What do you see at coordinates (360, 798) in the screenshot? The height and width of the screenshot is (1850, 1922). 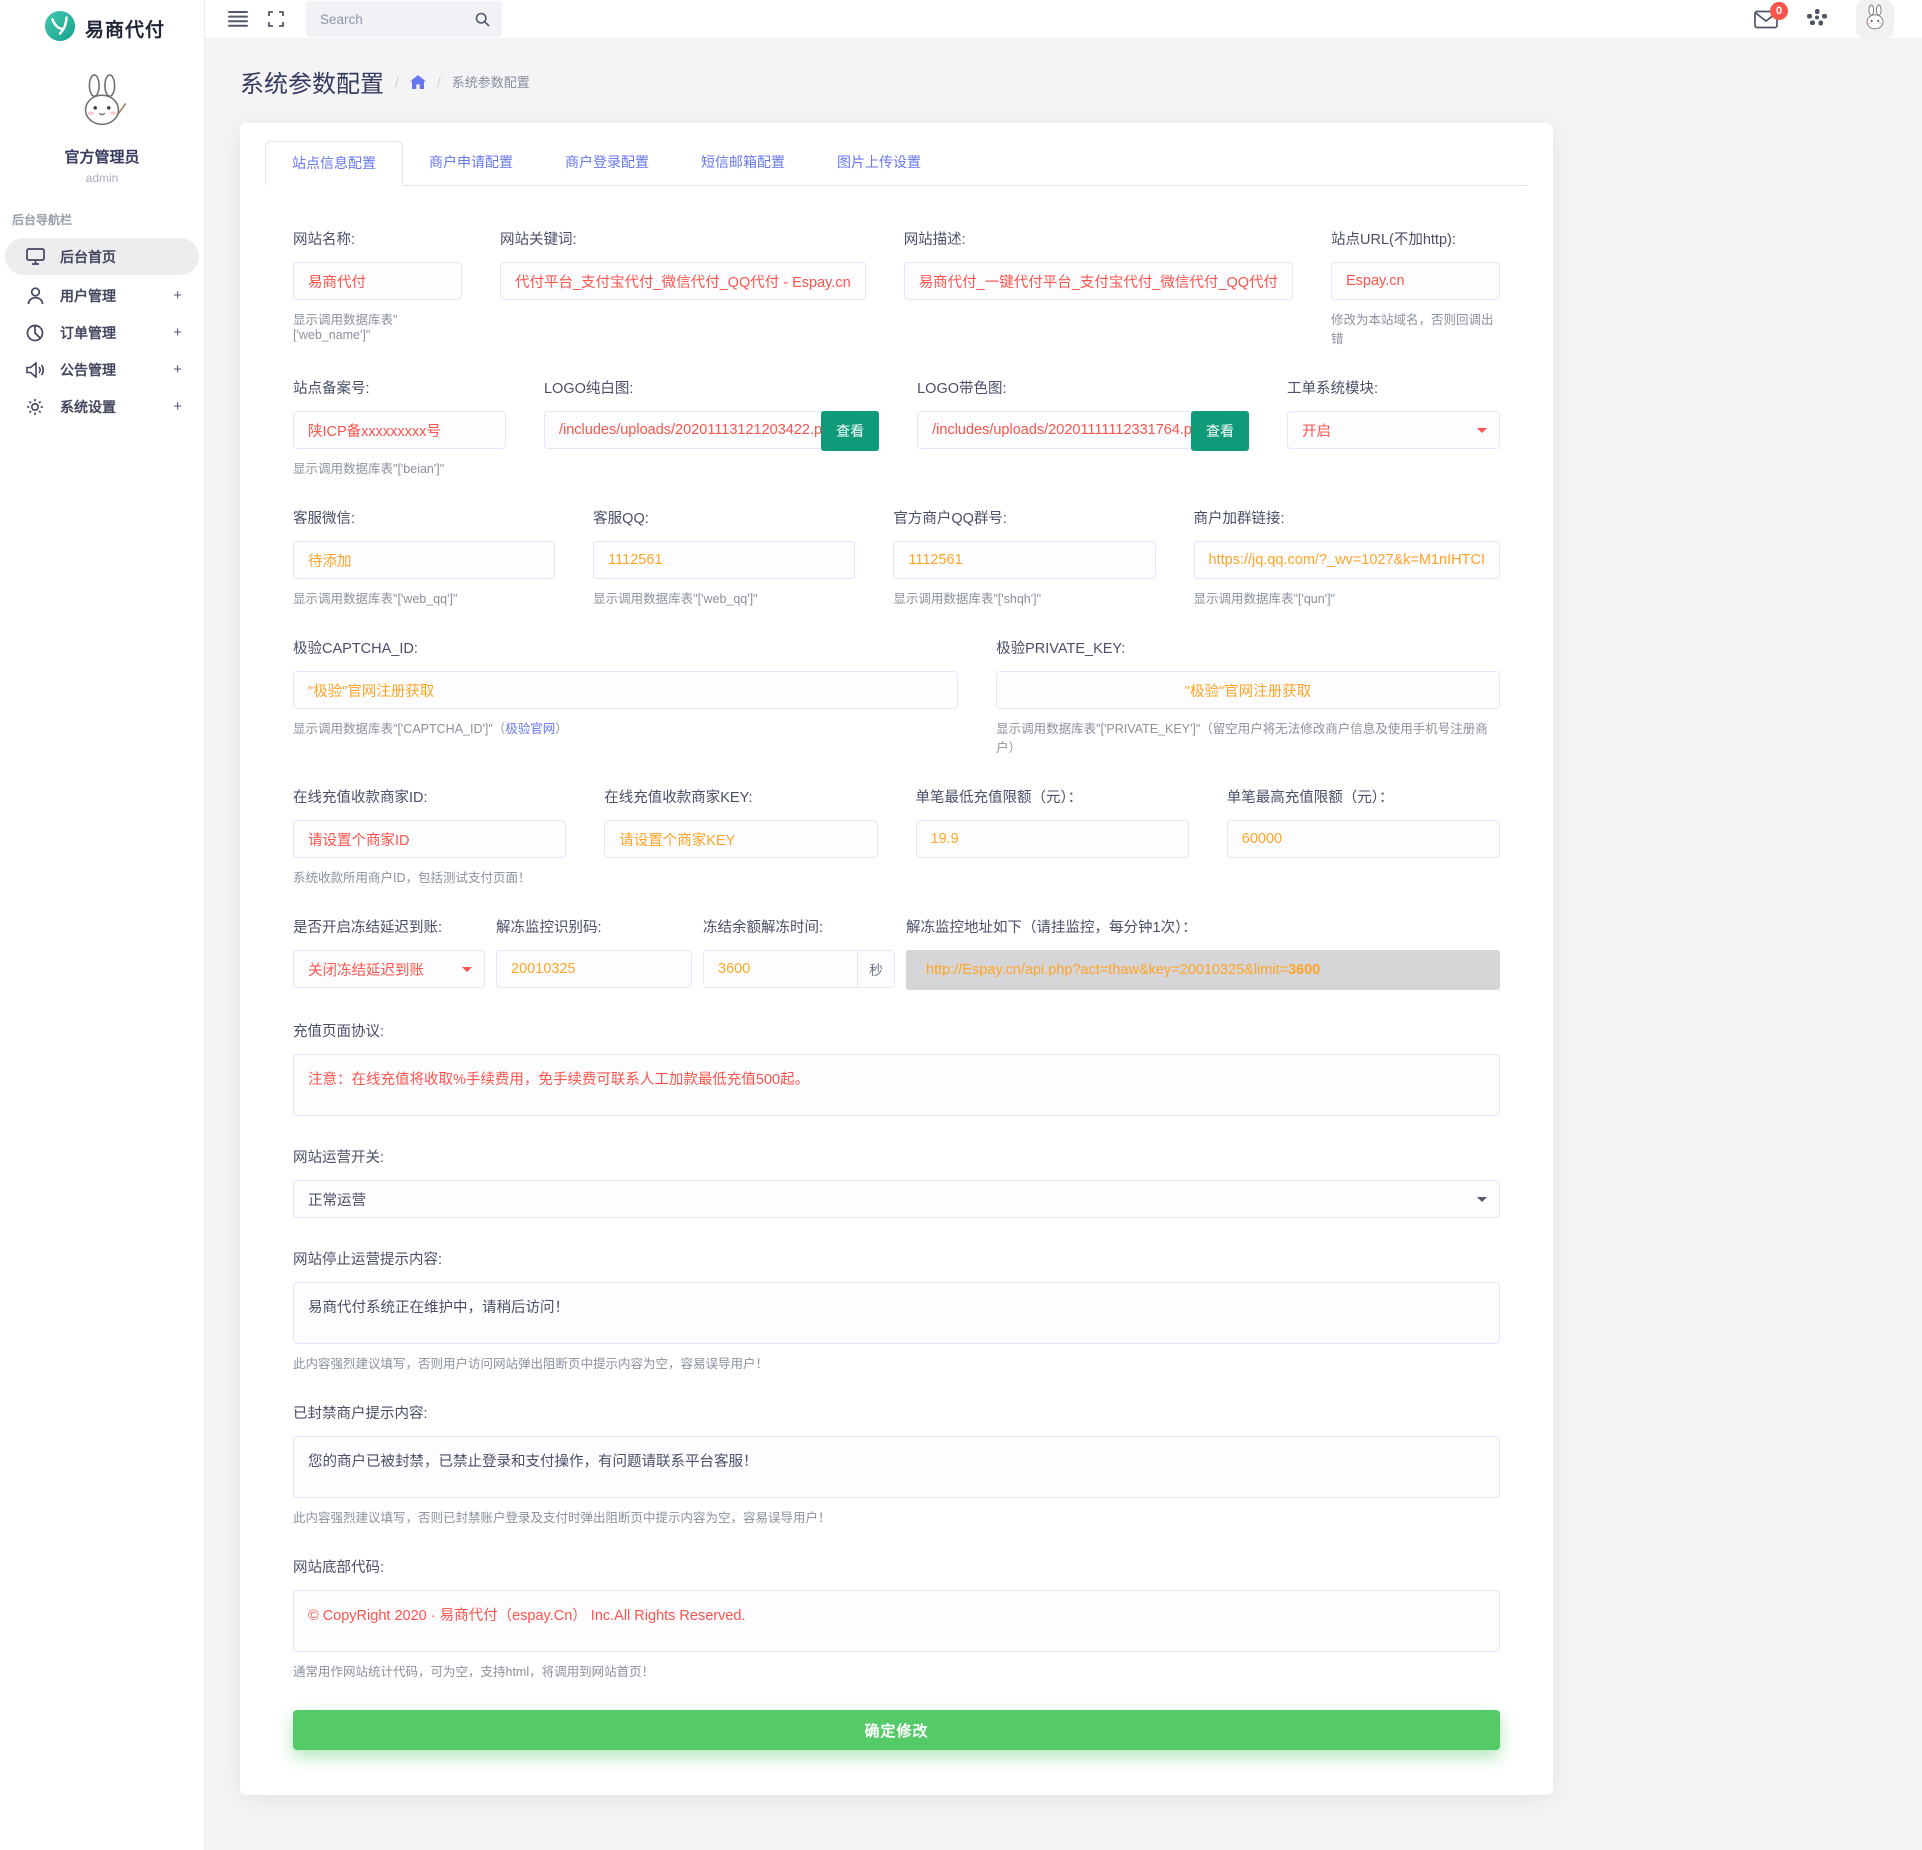 I see `field-label: 在线充值收款商家ID:` at bounding box center [360, 798].